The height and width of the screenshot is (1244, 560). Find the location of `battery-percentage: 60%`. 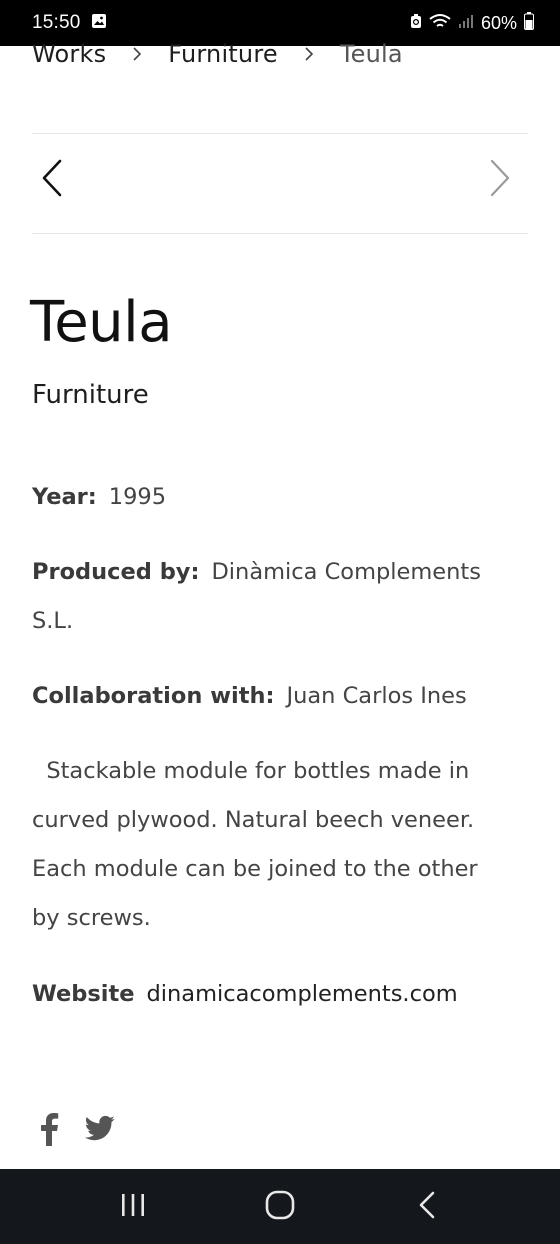

battery-percentage: 60% is located at coordinates (498, 22).